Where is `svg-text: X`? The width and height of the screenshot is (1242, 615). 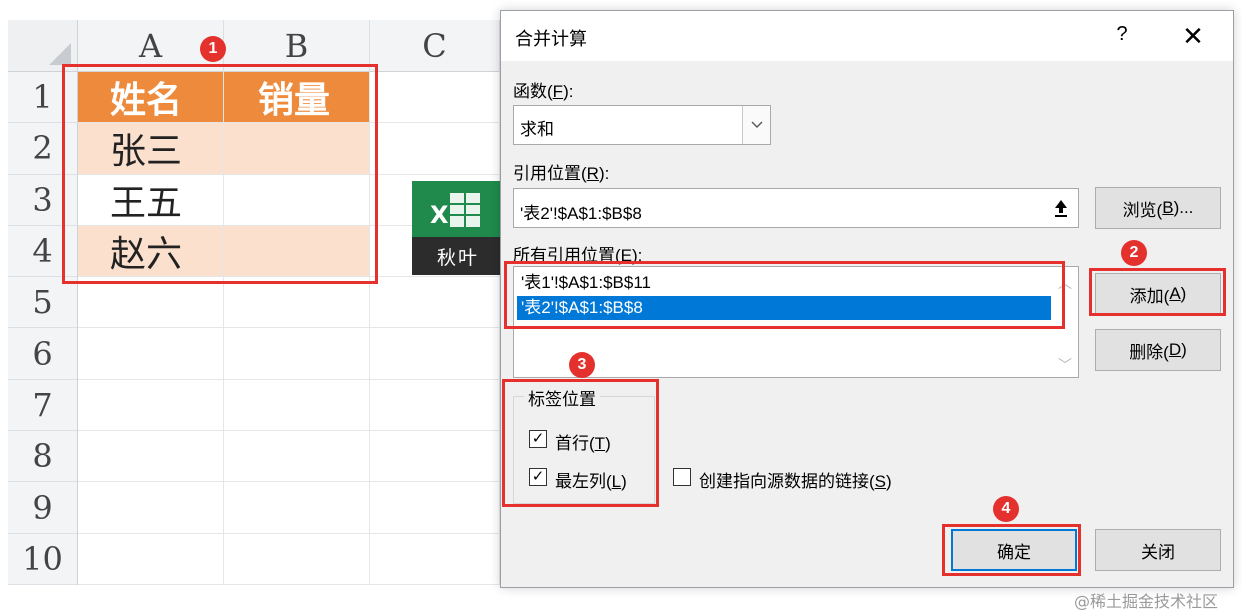
svg-text: X is located at coordinates (439, 215).